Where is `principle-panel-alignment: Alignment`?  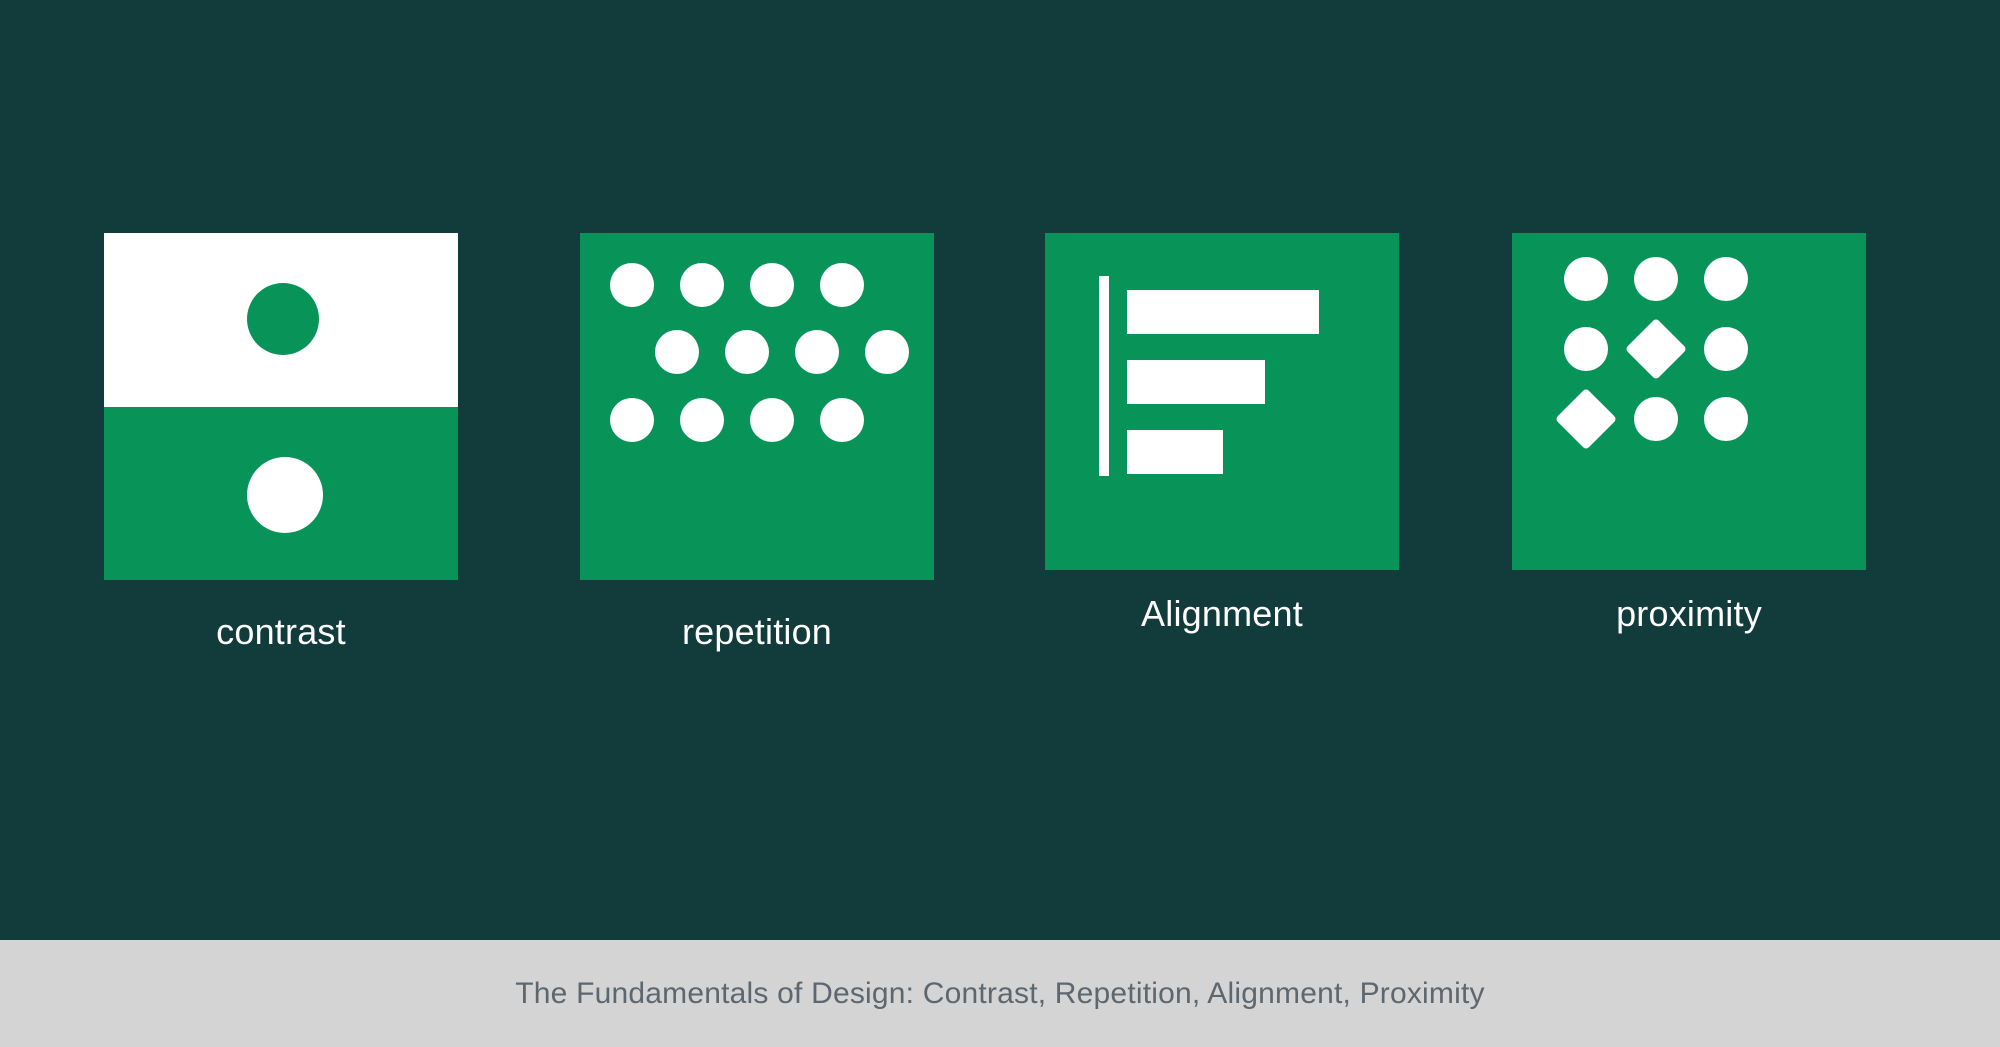 principle-panel-alignment: Alignment is located at coordinates (1222, 433).